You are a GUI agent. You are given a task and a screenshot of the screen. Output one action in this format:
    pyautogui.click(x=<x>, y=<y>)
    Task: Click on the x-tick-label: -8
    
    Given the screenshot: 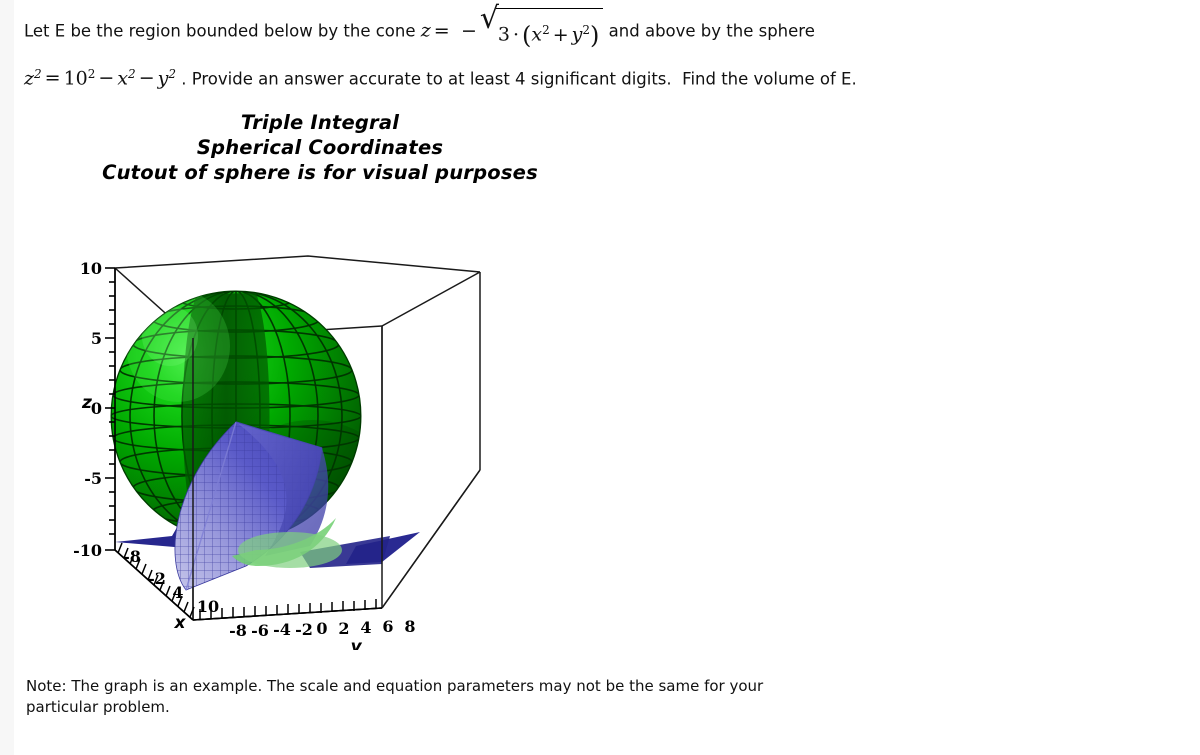 What is the action you would take?
    pyautogui.click(x=132, y=556)
    